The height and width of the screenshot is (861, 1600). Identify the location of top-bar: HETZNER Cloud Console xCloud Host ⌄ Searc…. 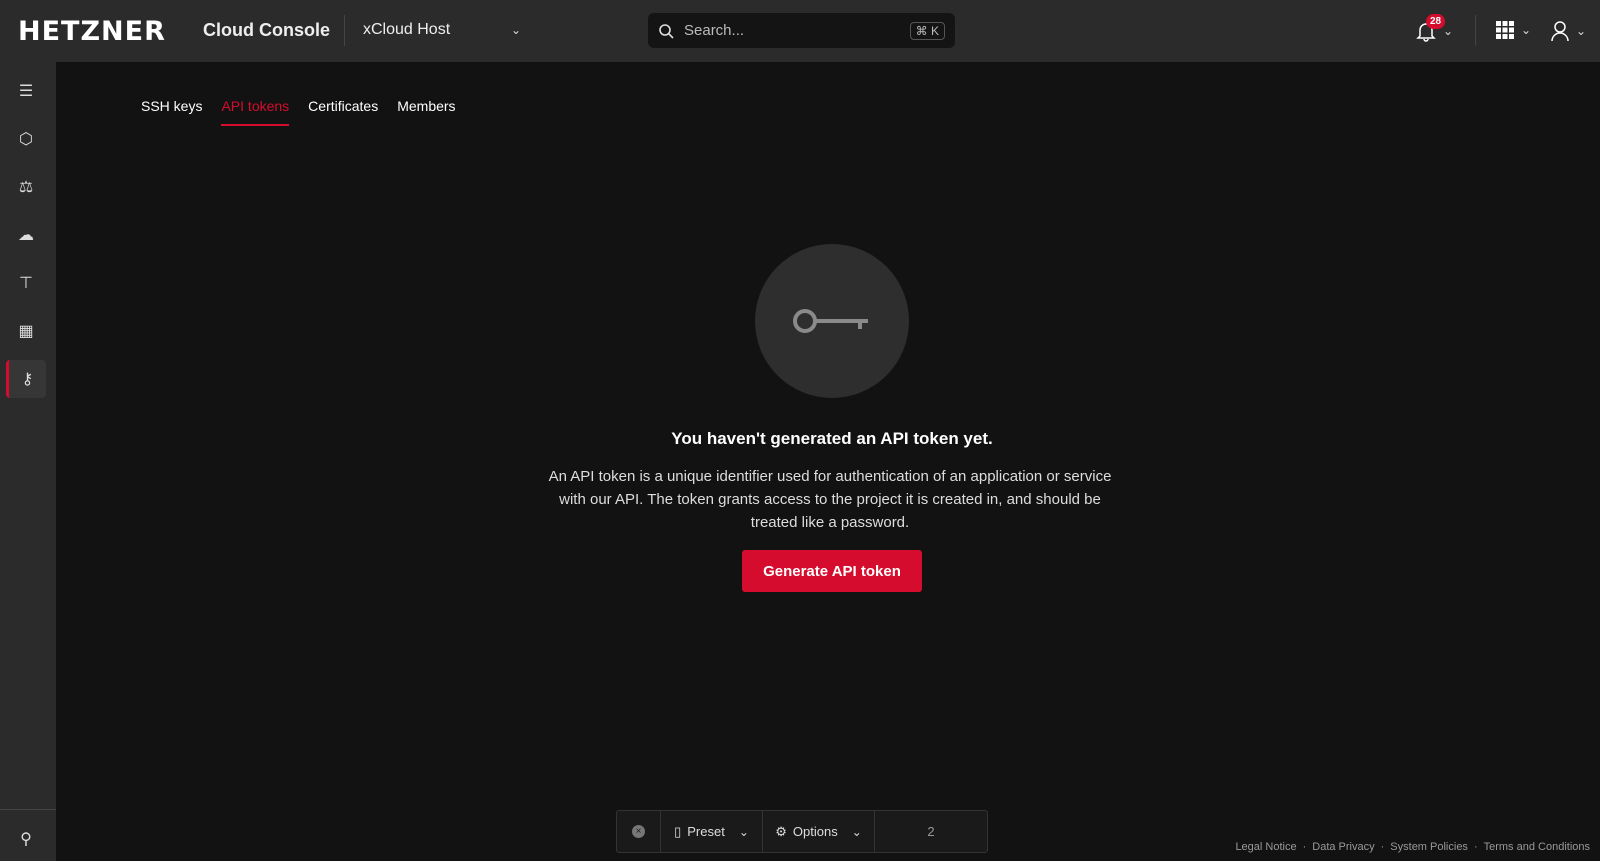
(800, 31).